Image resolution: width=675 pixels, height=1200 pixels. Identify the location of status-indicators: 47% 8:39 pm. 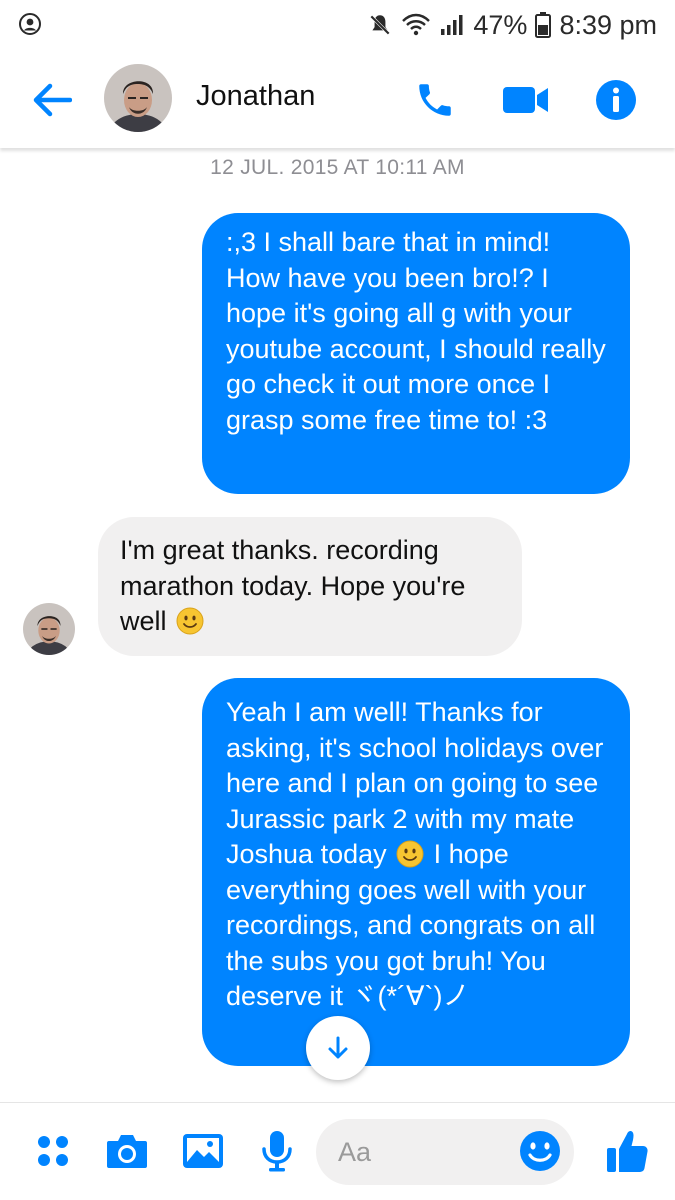
(512, 25).